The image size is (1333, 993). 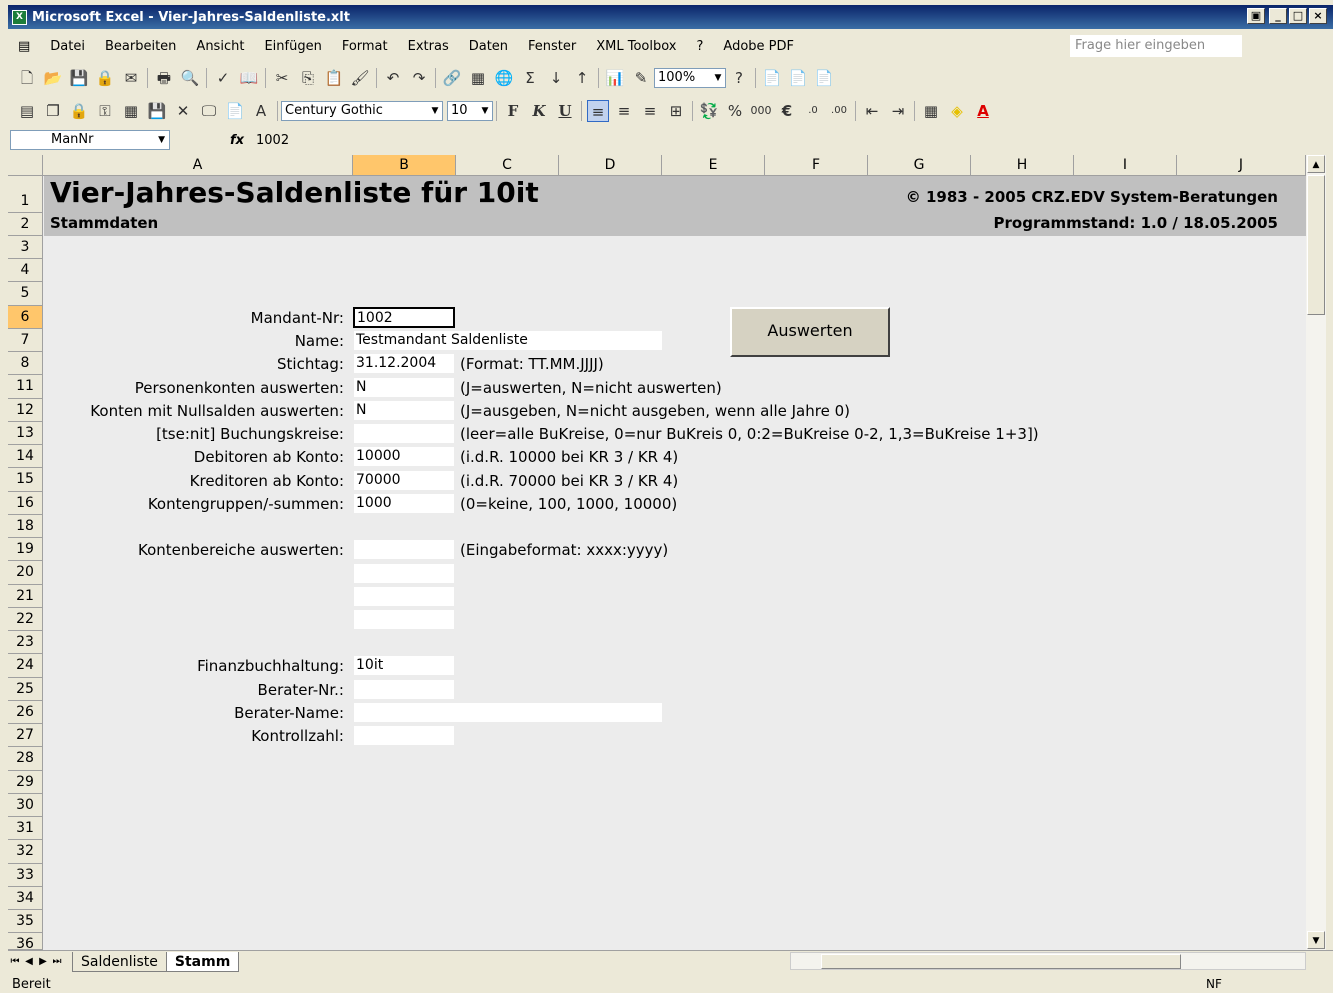 What do you see at coordinates (1316, 552) in the screenshot?
I see `vertical-scrollbar: ▲ ▼` at bounding box center [1316, 552].